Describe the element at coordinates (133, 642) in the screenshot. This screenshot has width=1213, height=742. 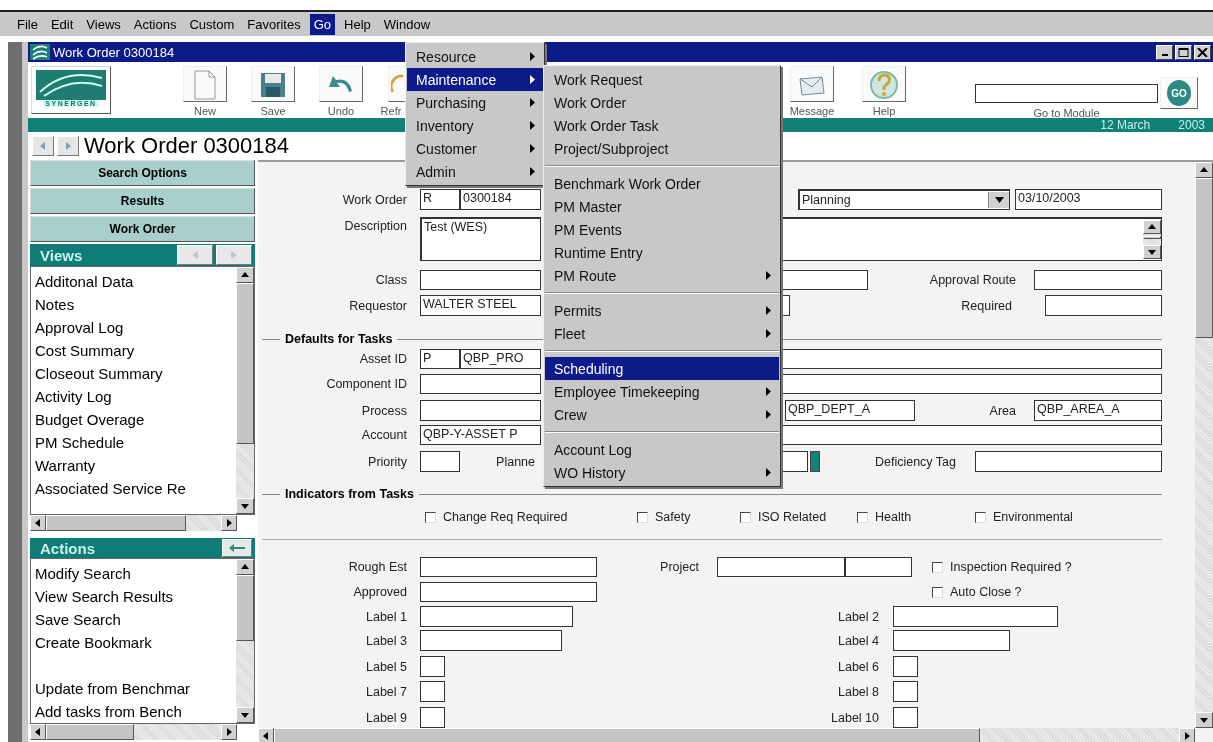
I see `action-item: Create Bookmark` at that location.